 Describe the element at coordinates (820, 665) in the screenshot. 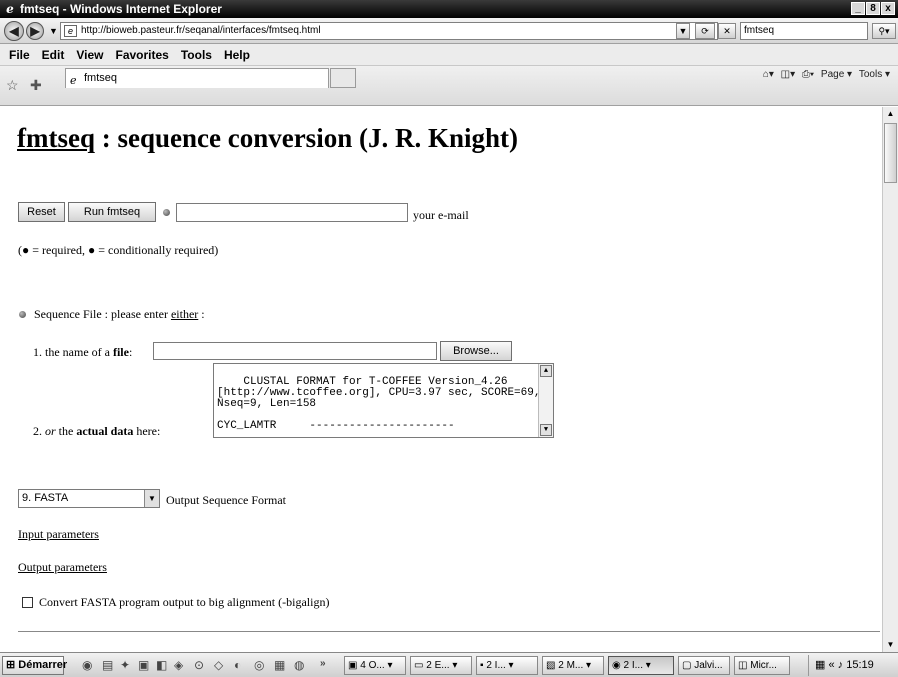

I see `language-icon: ▦` at that location.